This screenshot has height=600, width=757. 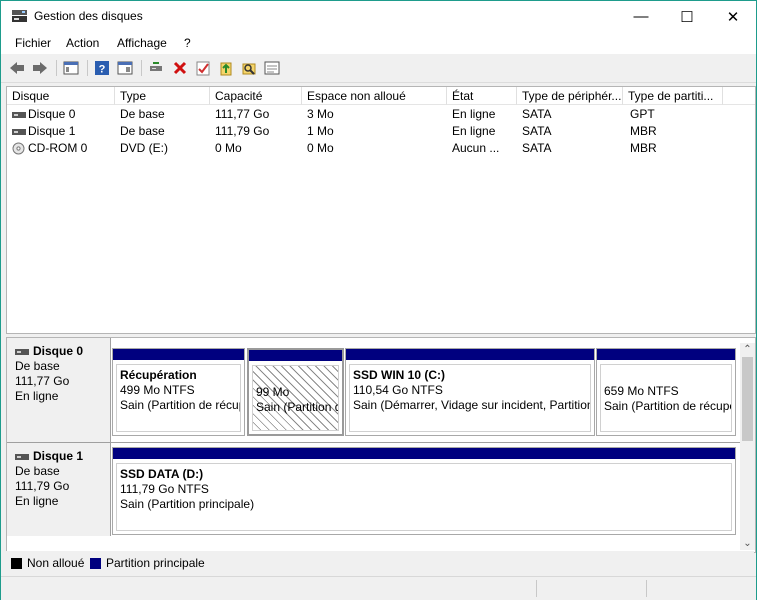 I want to click on cell-unallocated: 1 Mo, so click(x=320, y=131).